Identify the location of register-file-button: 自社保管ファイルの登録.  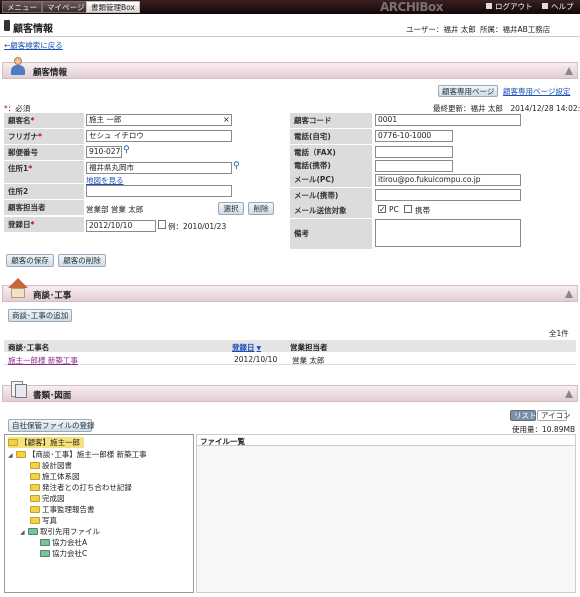
(51, 425).